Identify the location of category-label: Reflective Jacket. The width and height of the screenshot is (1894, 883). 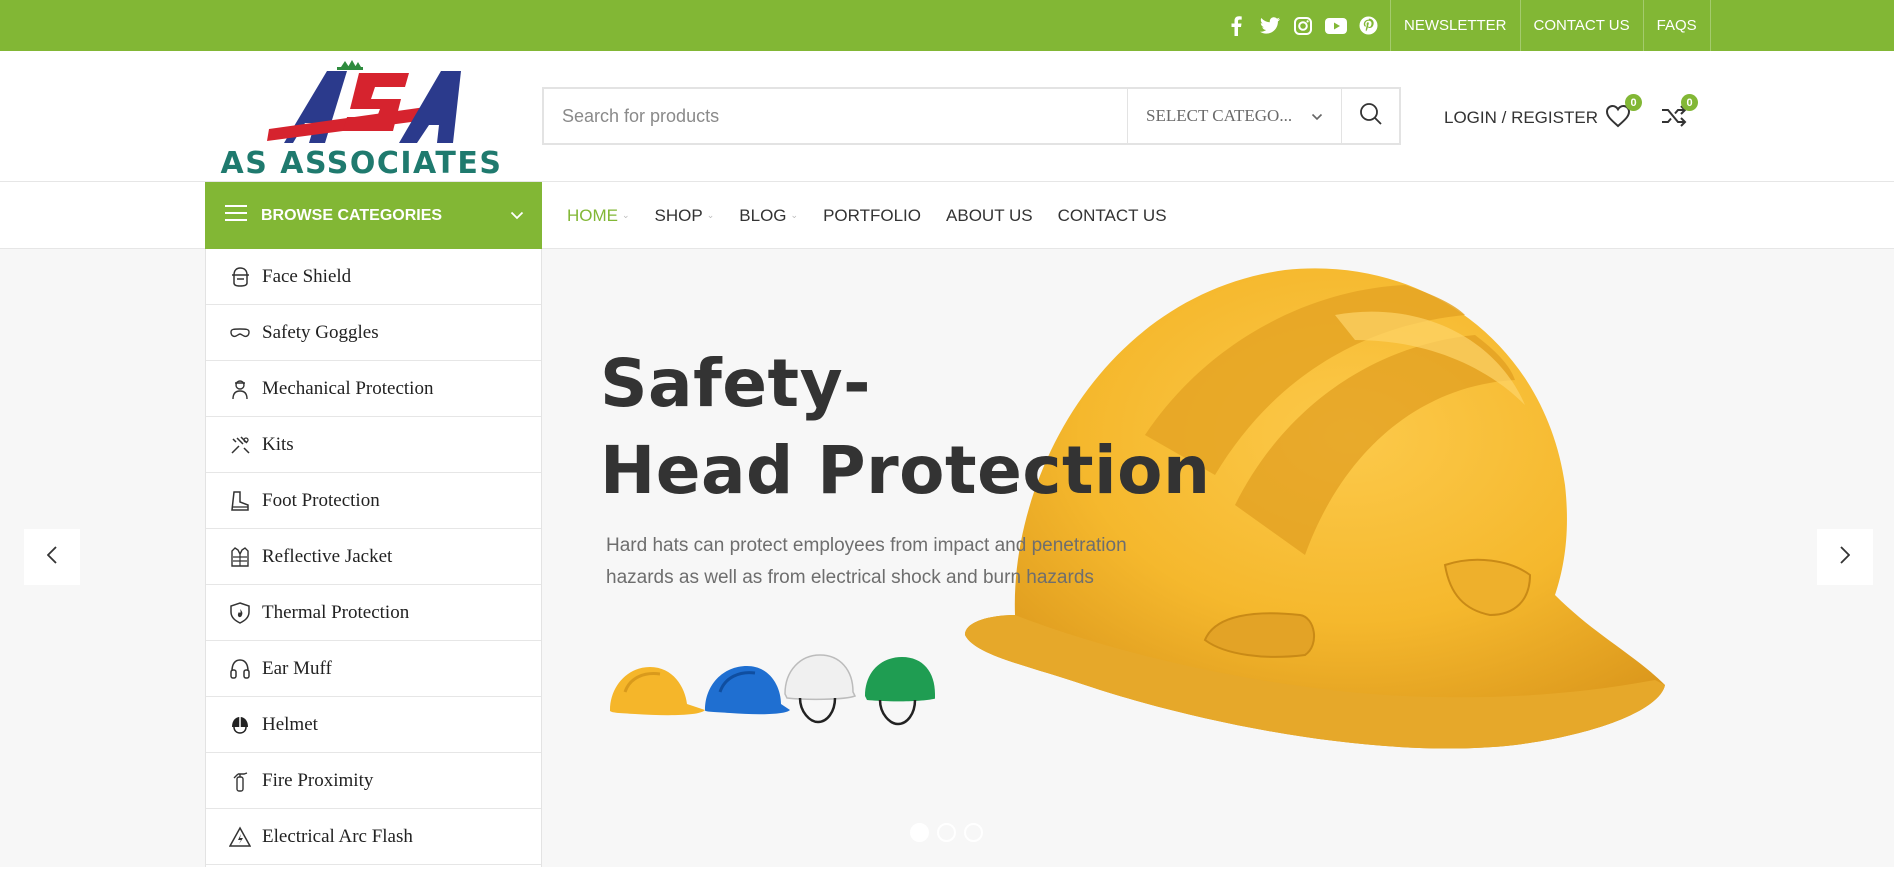
(327, 556).